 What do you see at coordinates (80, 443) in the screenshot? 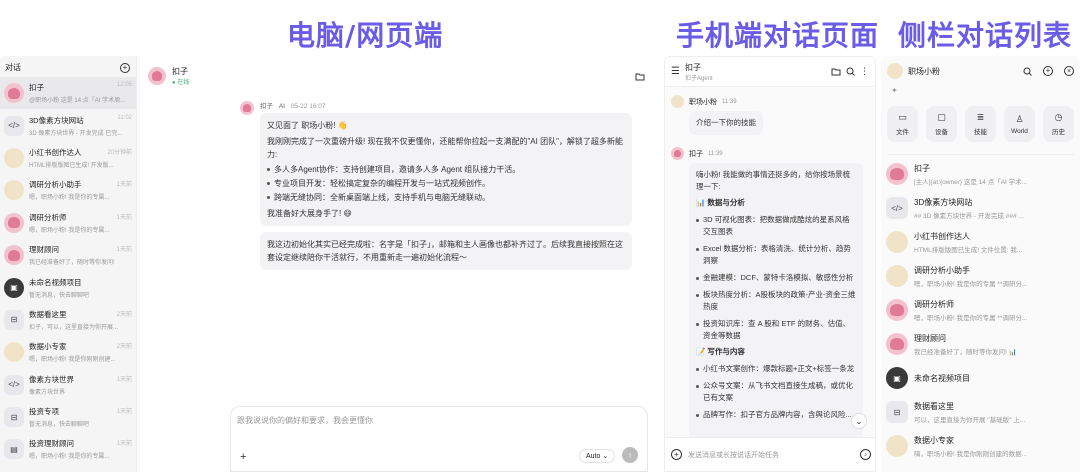
I see `conversation-header: 投资理财顾问 1天前` at bounding box center [80, 443].